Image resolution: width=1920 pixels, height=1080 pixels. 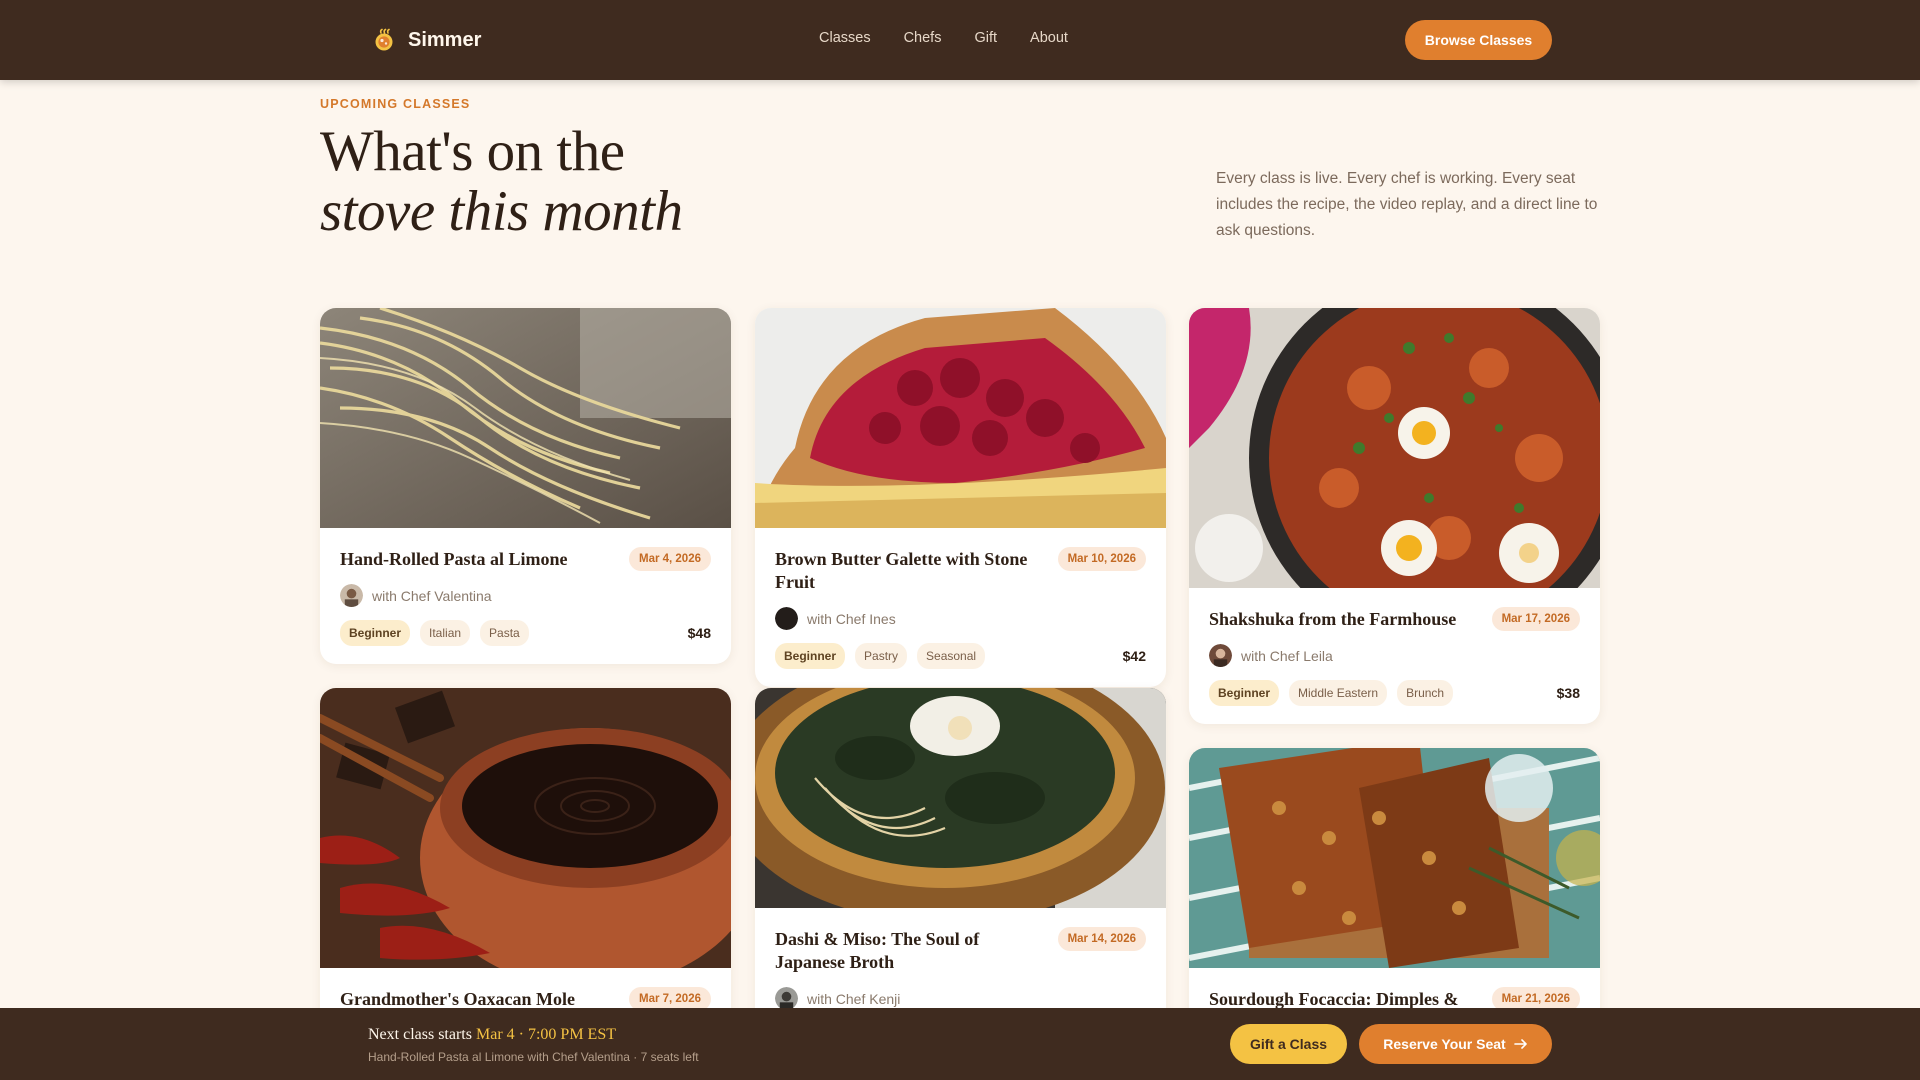 What do you see at coordinates (384, 39) in the screenshot?
I see `pot-logo-icon` at bounding box center [384, 39].